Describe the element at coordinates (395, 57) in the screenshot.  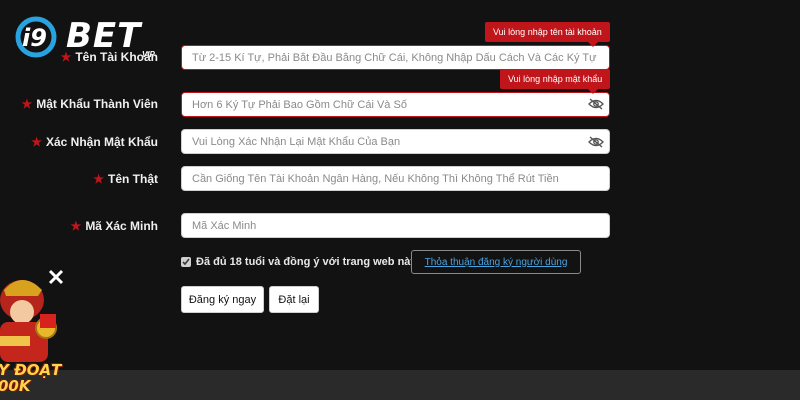
I see `username-input` at that location.